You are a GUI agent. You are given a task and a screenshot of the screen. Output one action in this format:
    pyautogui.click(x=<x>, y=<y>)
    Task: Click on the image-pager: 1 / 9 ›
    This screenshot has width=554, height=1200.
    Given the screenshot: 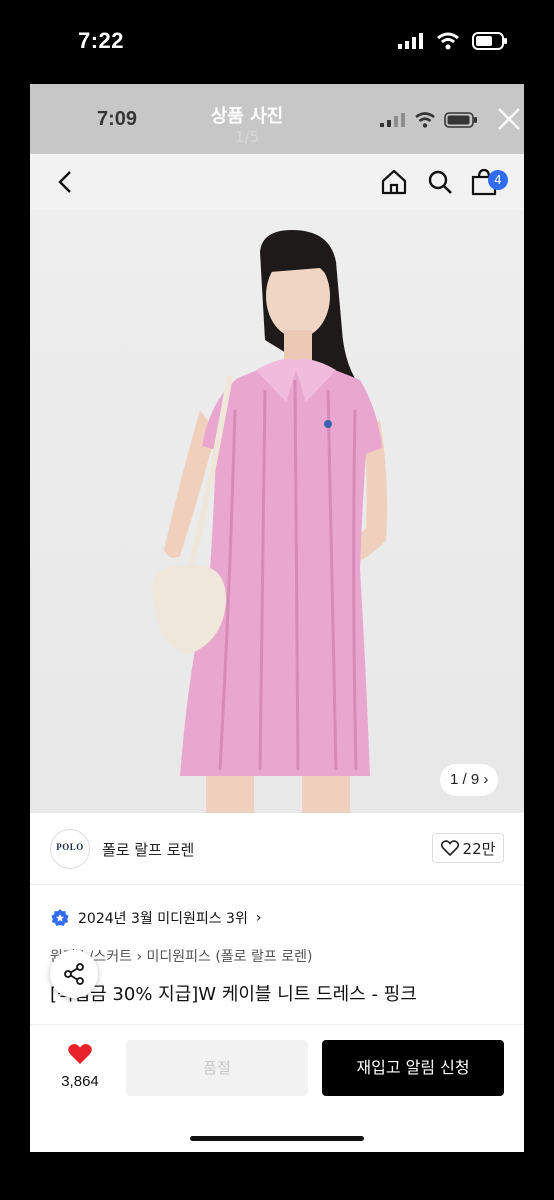 What is the action you would take?
    pyautogui.click(x=469, y=780)
    